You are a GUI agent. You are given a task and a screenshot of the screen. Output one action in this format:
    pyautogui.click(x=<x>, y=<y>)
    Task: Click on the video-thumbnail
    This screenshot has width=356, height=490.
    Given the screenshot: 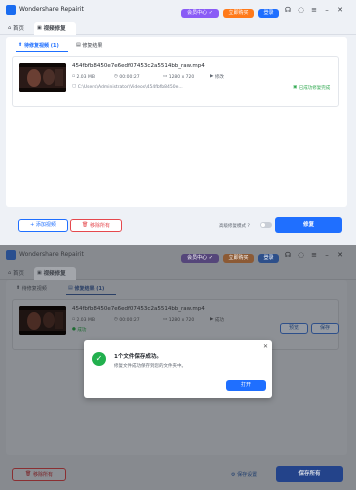 What is the action you would take?
    pyautogui.click(x=42, y=77)
    